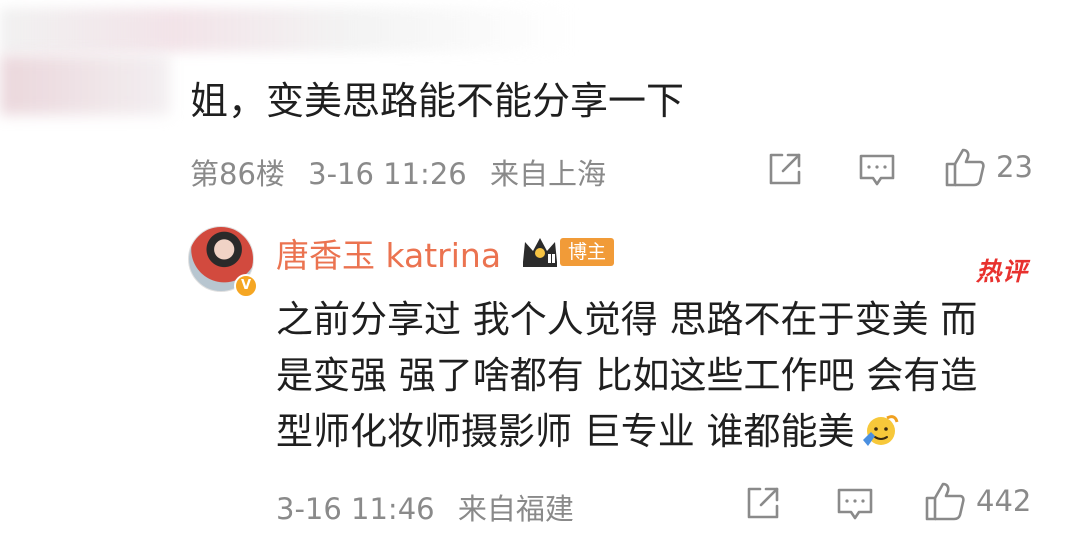 The height and width of the screenshot is (542, 1080). I want to click on salute-emoji-icon, so click(880, 430).